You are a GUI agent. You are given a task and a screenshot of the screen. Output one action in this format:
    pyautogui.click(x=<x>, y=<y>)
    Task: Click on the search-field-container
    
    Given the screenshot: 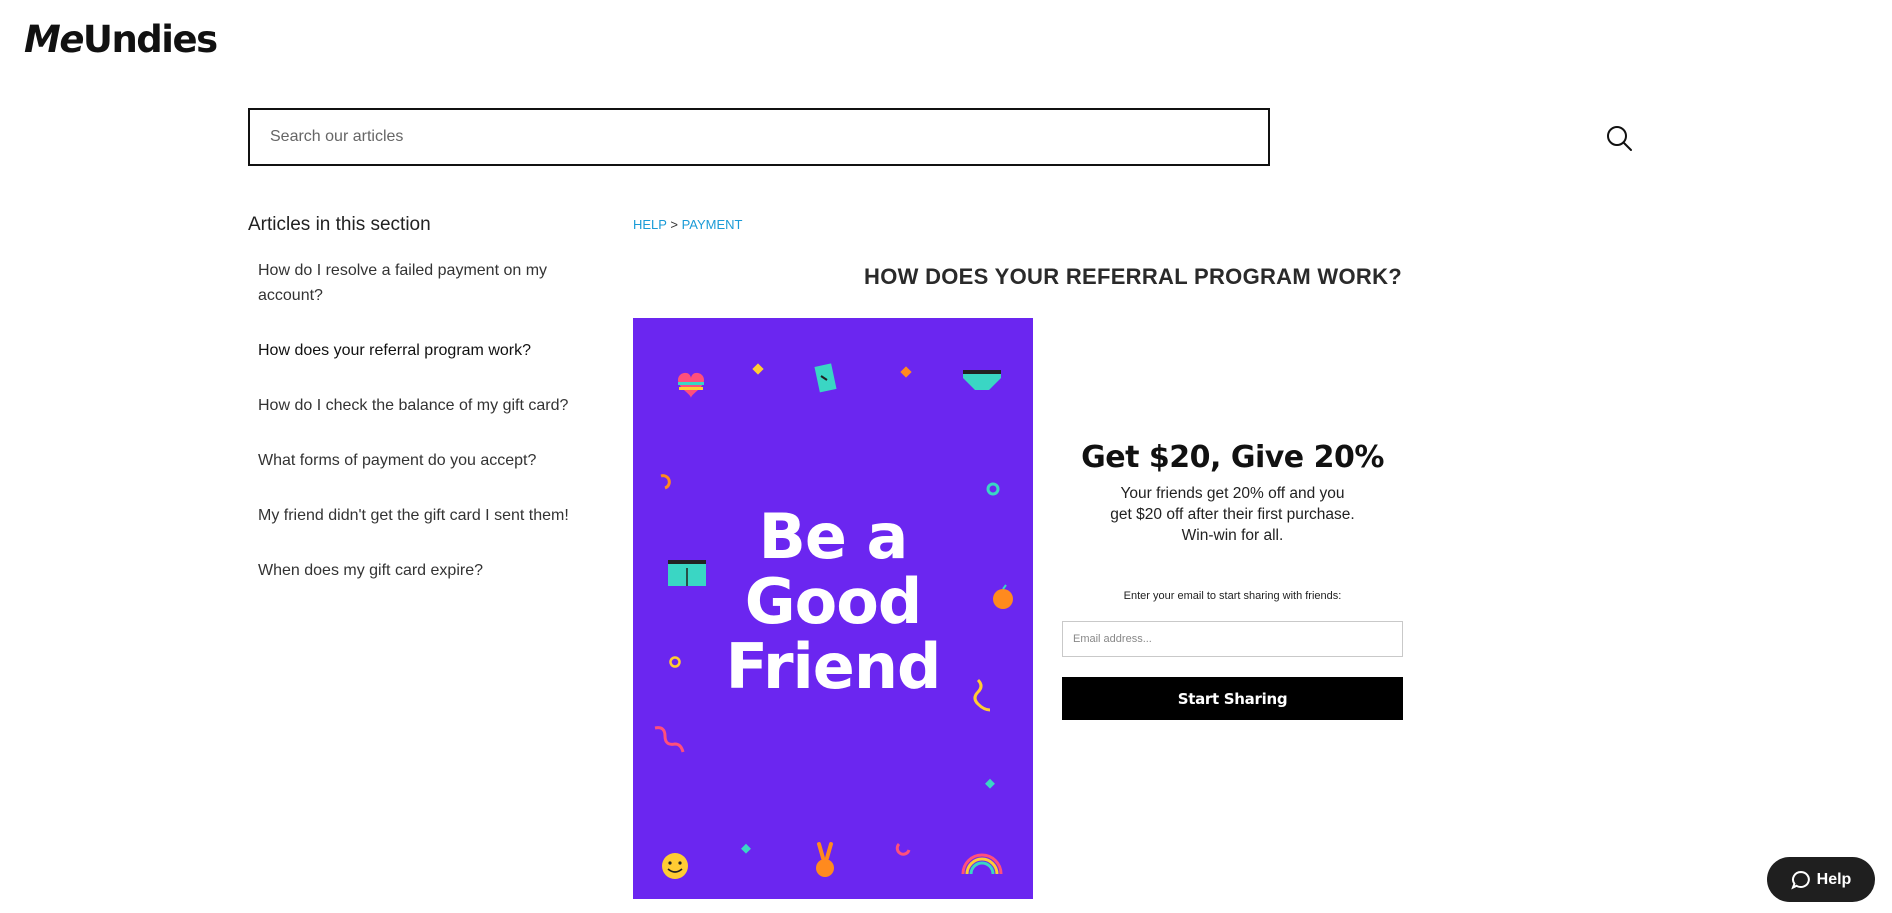 What is the action you would take?
    pyautogui.click(x=759, y=137)
    